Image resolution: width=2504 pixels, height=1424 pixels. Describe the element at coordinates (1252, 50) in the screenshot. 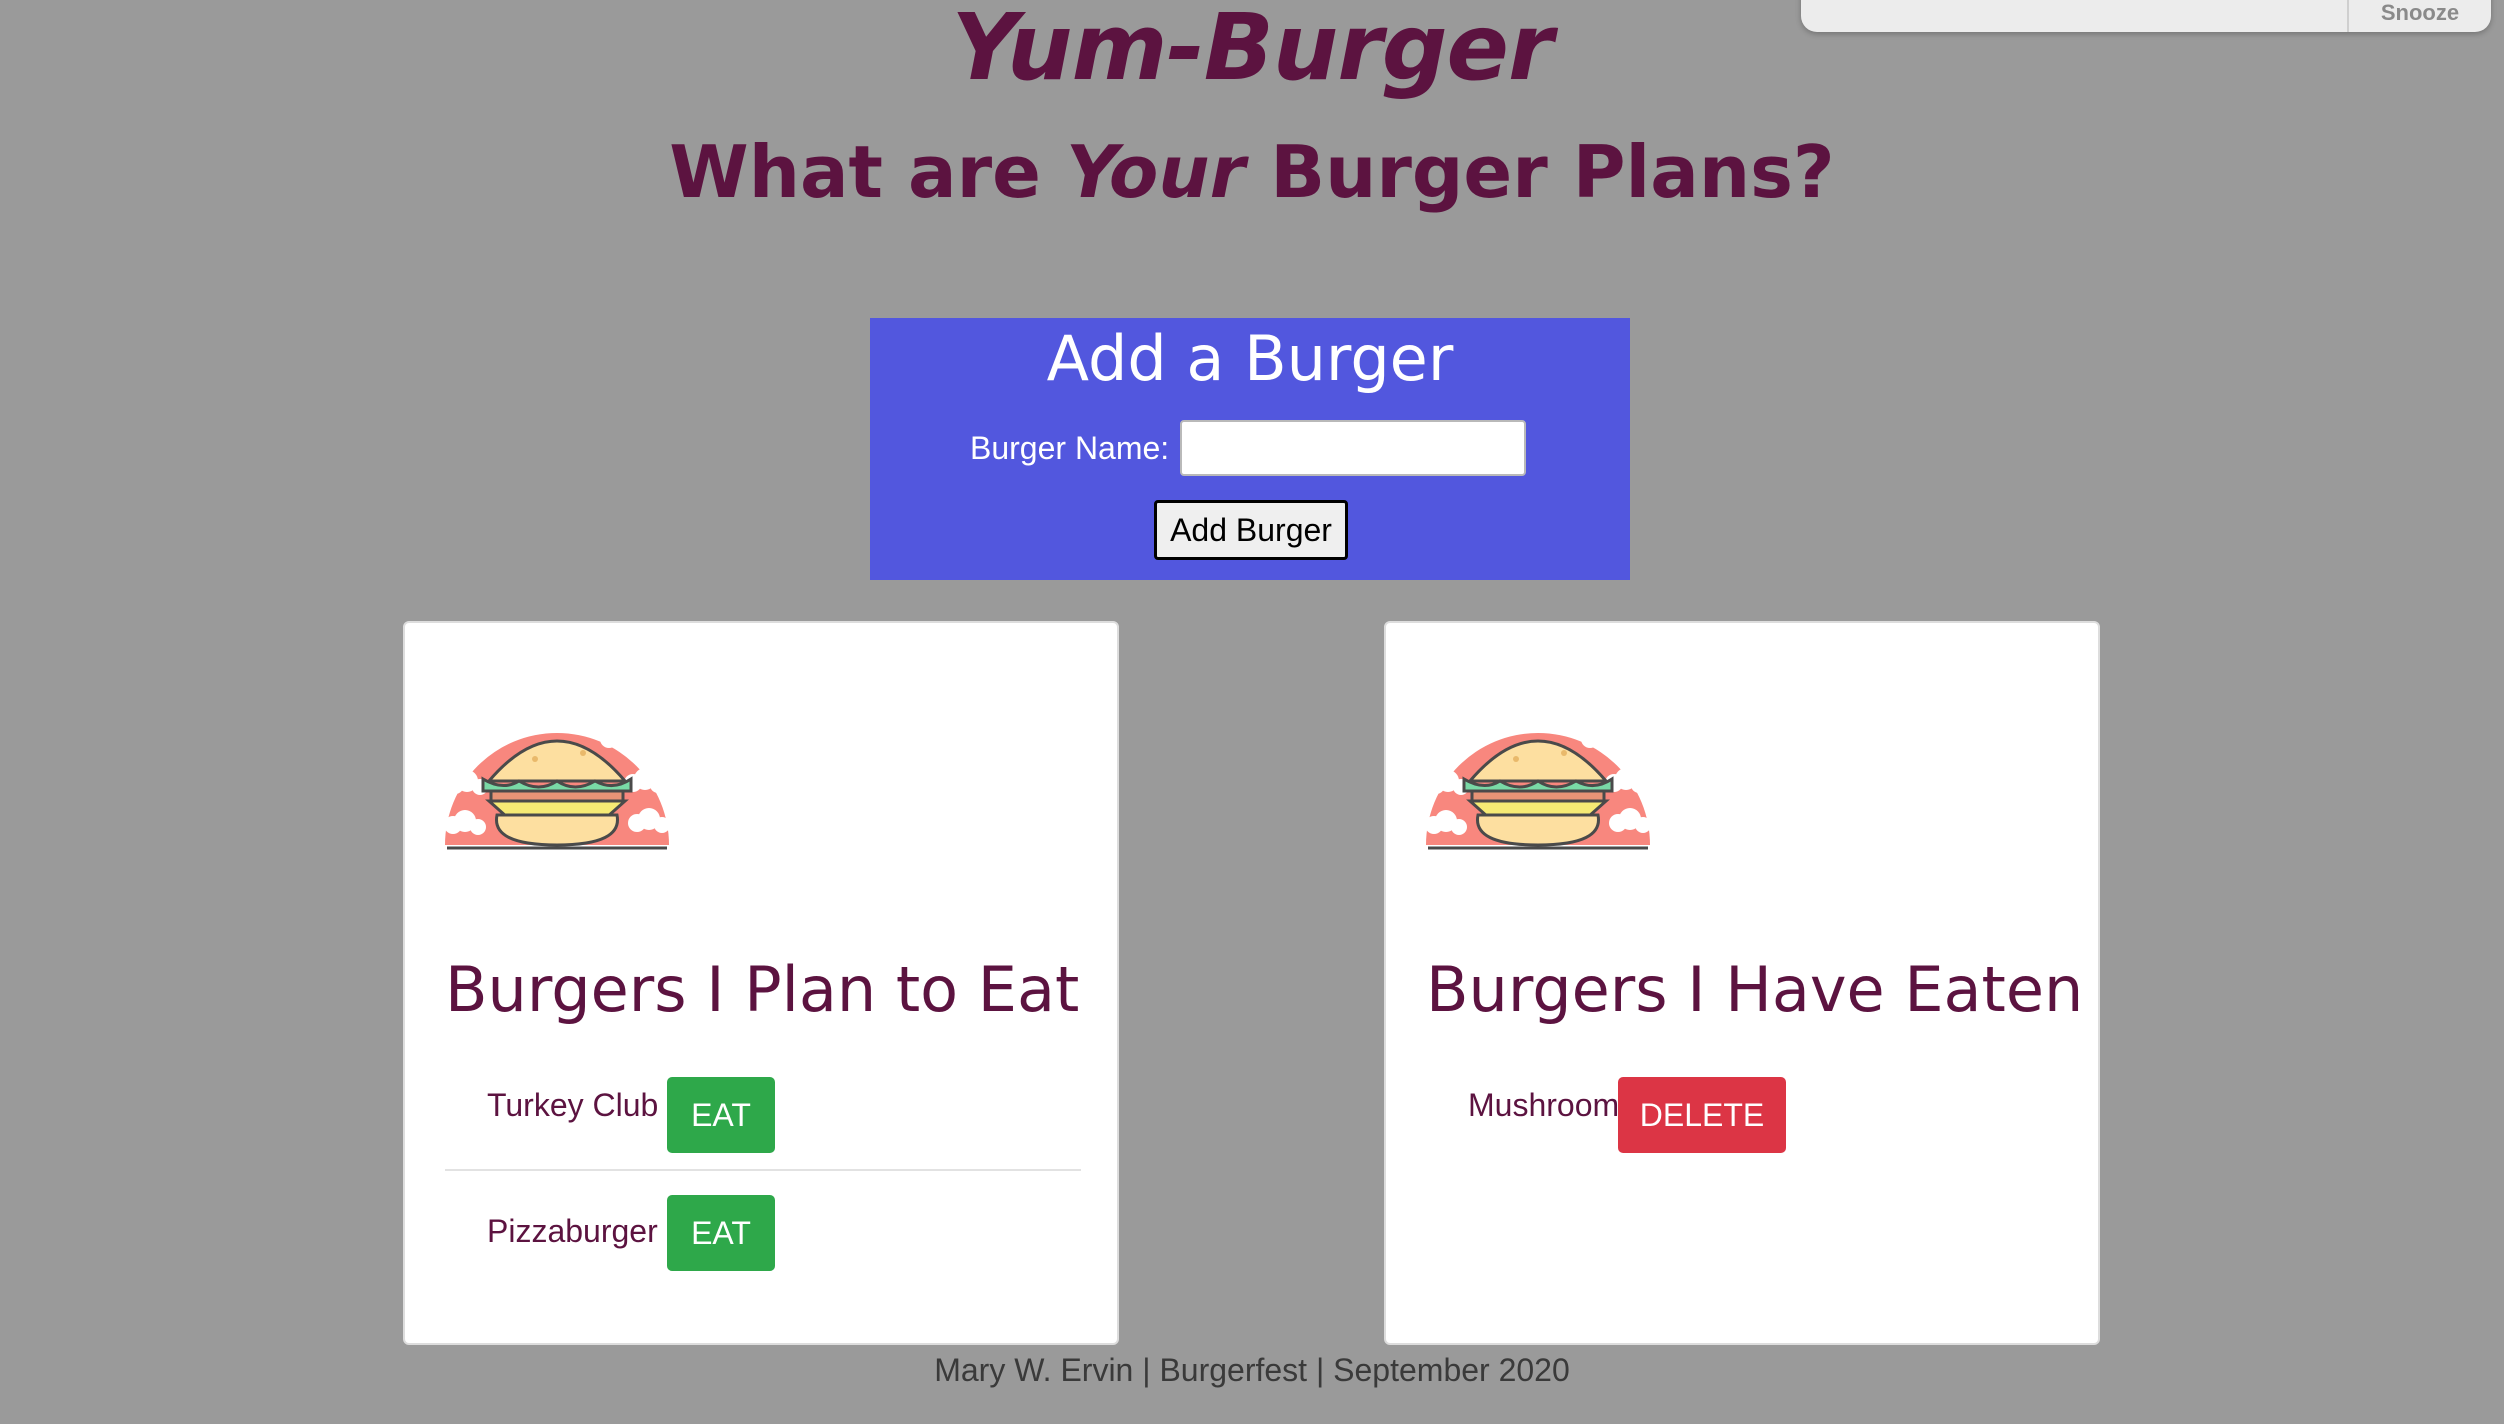

I see `site-title: Yum-Burger` at that location.